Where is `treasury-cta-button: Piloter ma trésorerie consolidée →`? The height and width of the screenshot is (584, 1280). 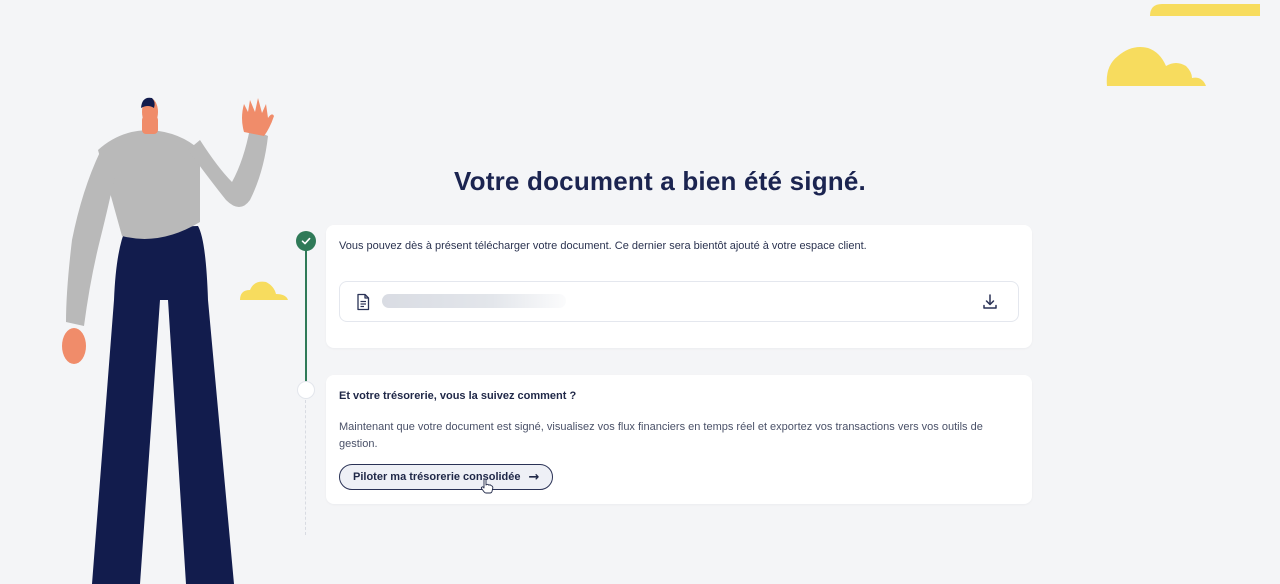 treasury-cta-button: Piloter ma trésorerie consolidée → is located at coordinates (446, 477).